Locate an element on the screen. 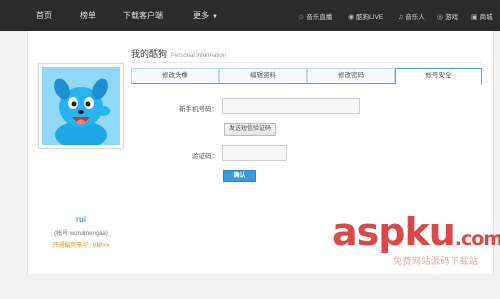 The height and width of the screenshot is (299, 500). mascot-avatar-image is located at coordinates (81, 108).